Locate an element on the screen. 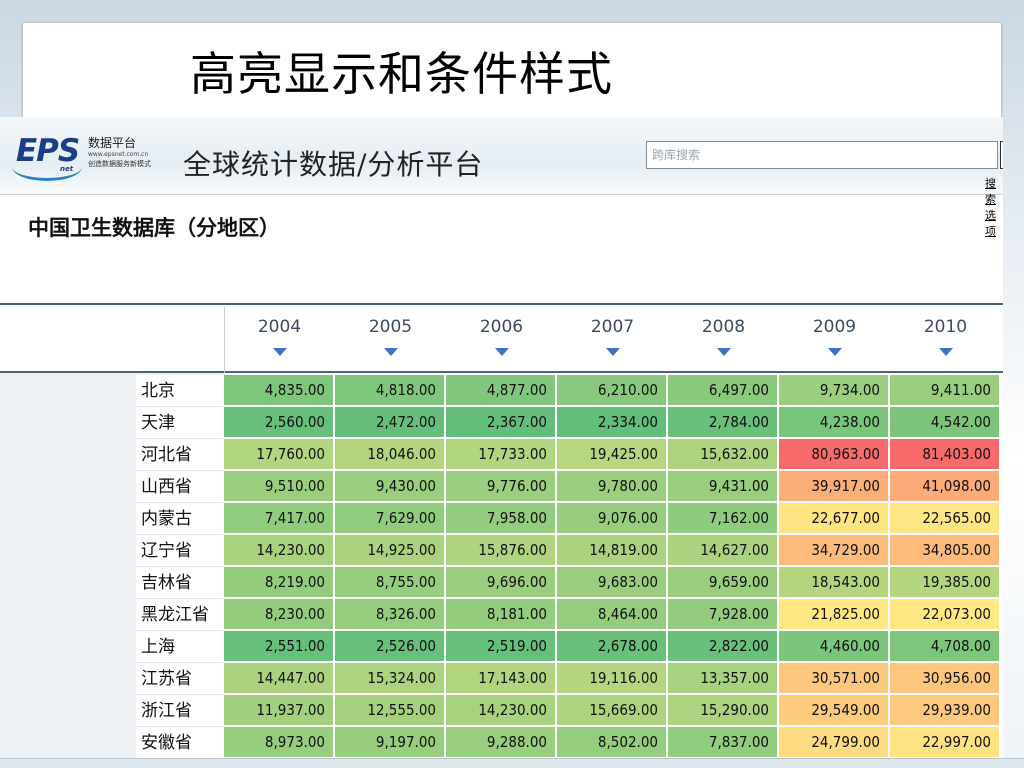  data-cell: 15,324.00 is located at coordinates (390, 678).